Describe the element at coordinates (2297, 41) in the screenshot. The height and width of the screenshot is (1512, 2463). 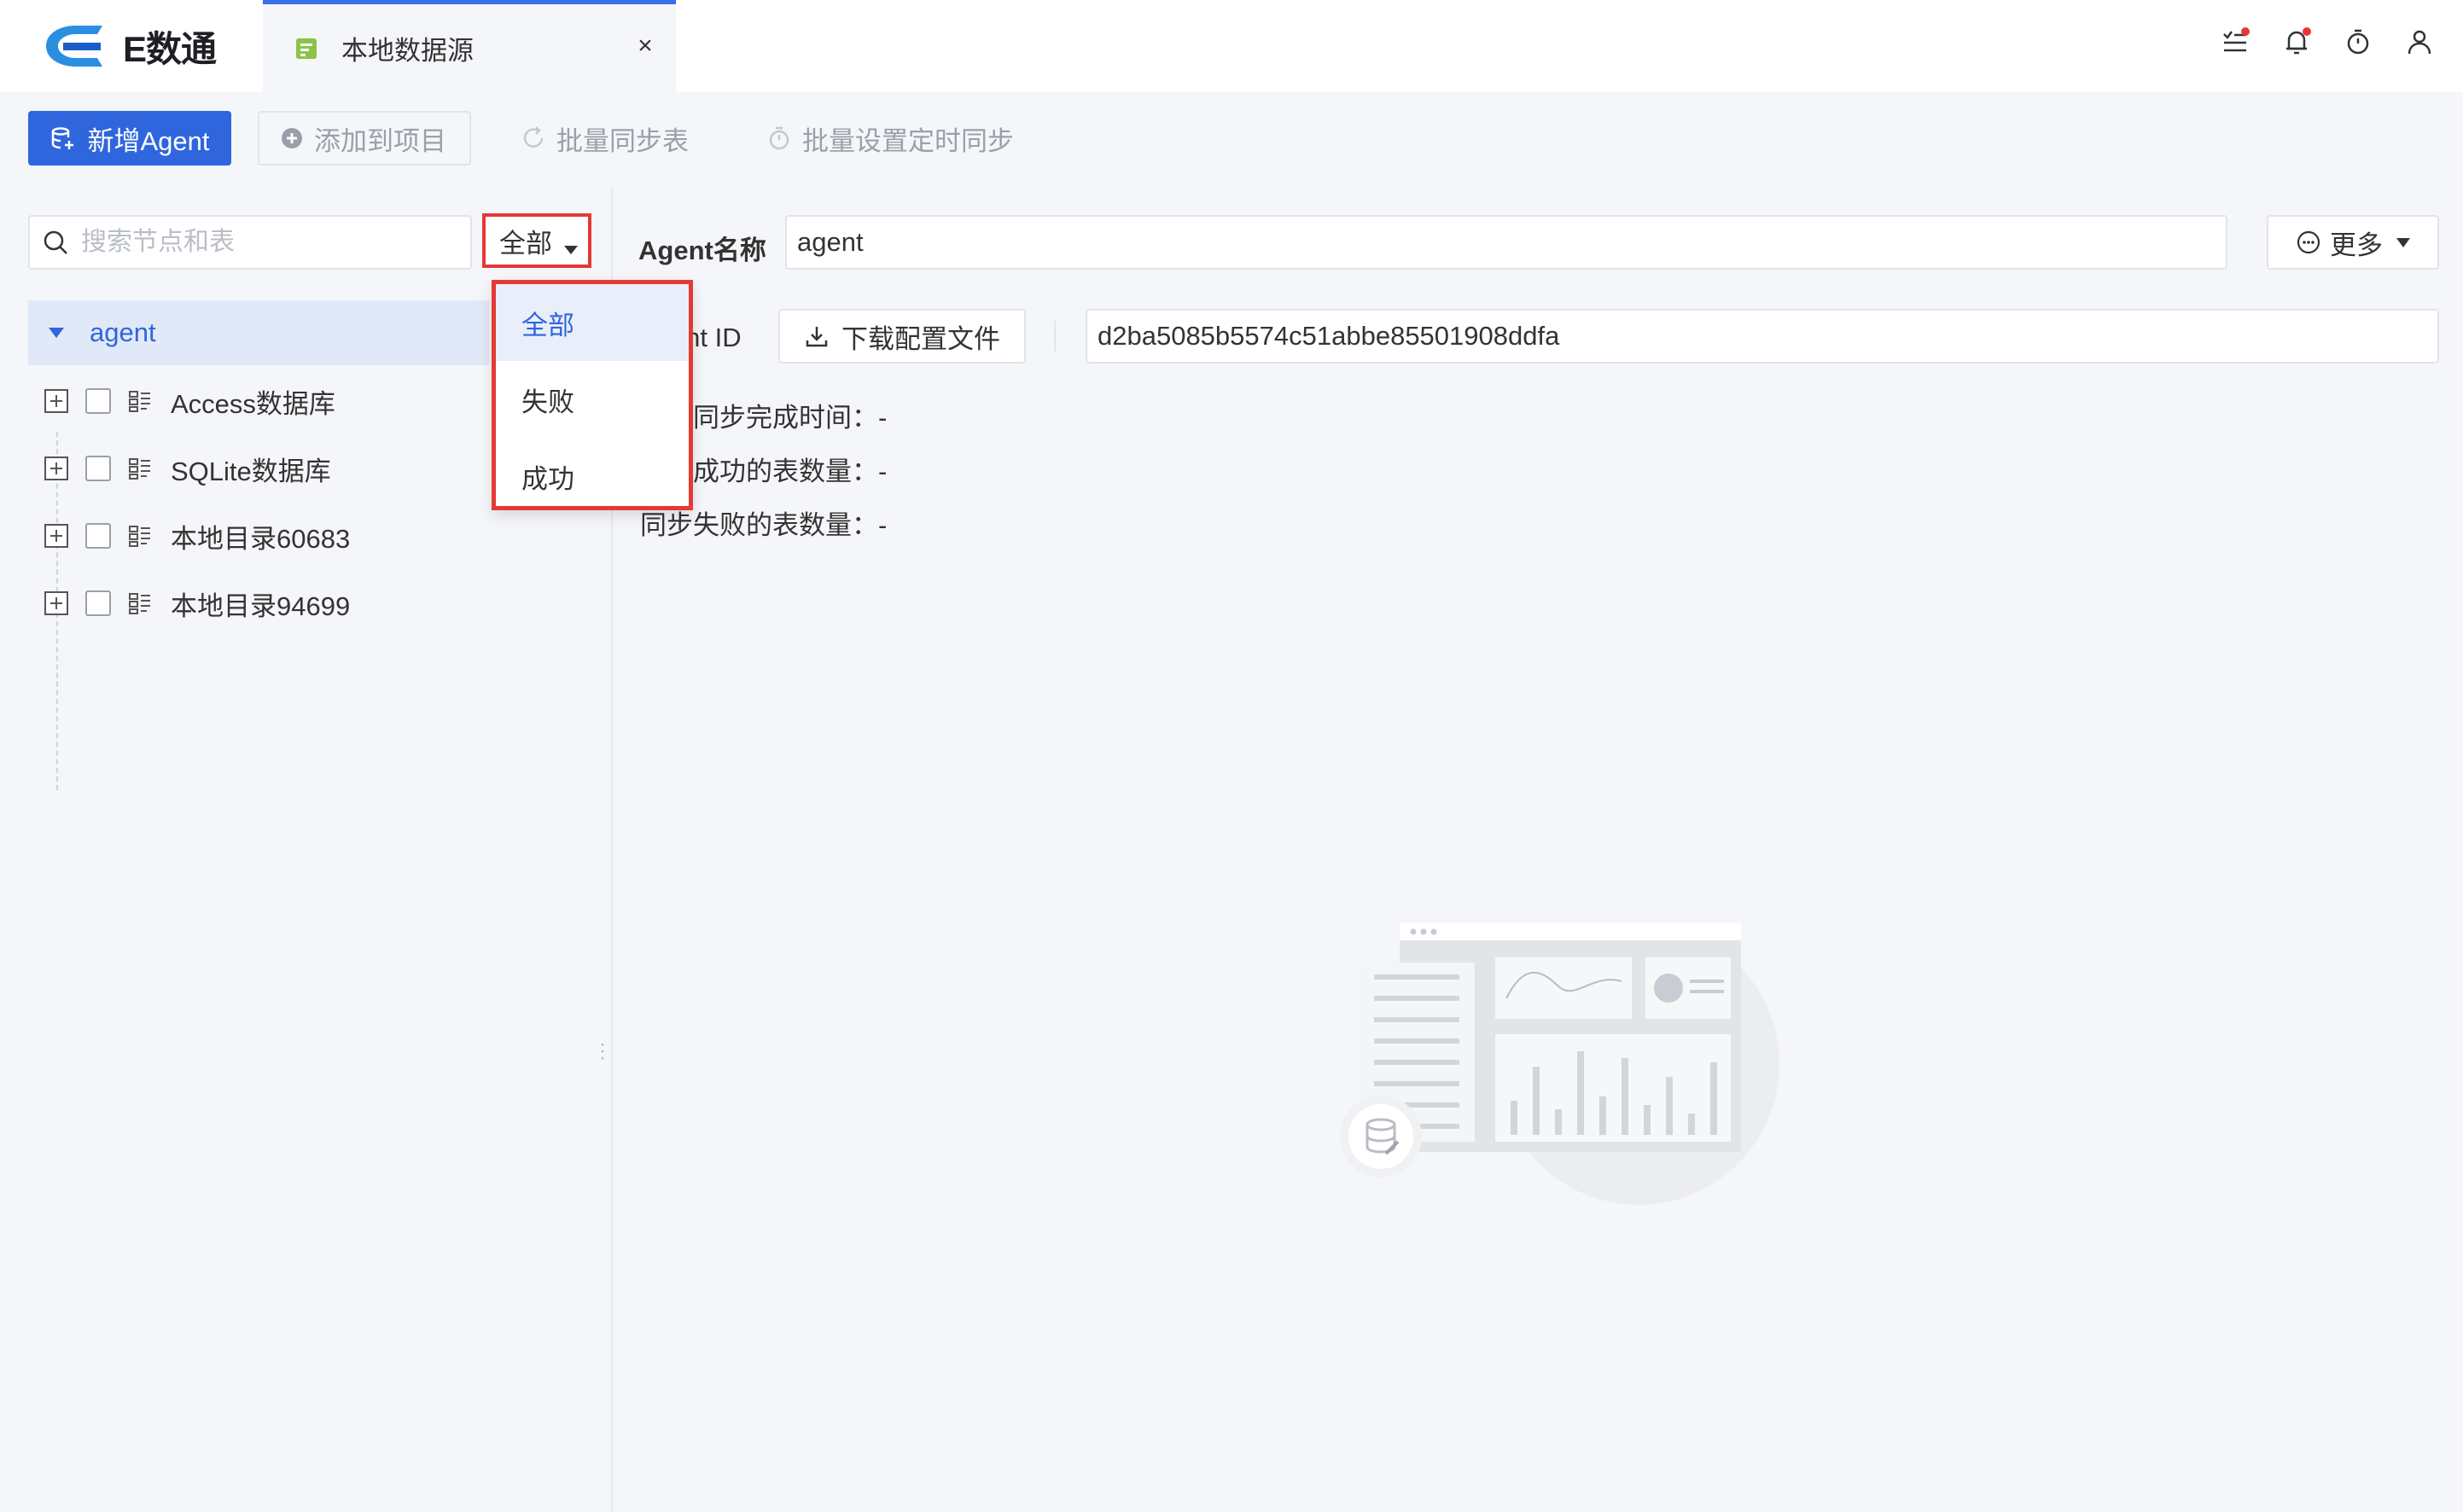
I see `bell-icon` at that location.